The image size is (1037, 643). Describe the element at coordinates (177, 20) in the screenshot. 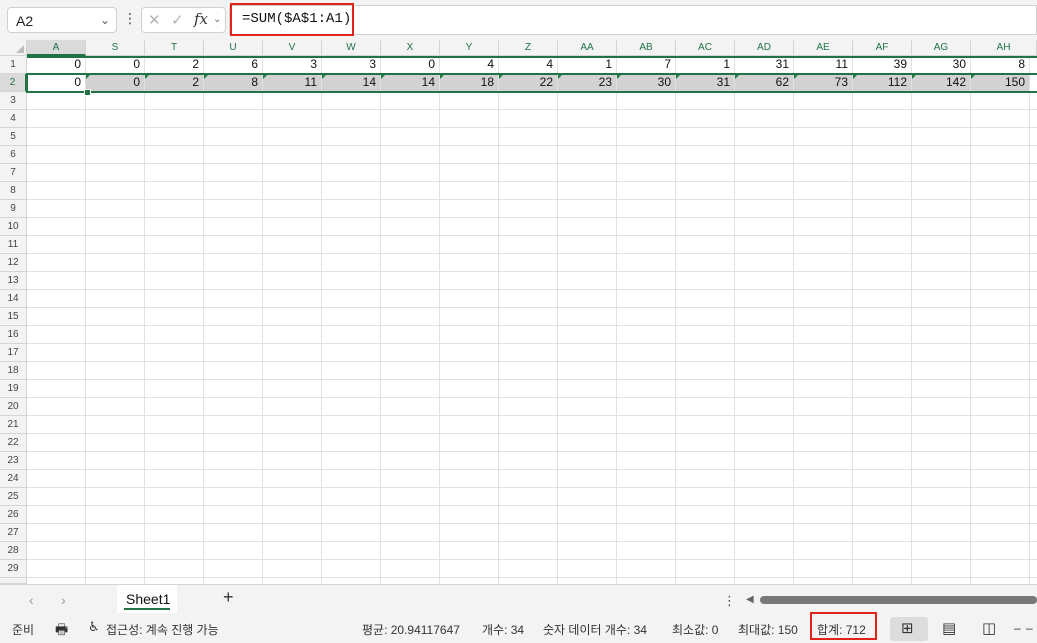

I see `enter-icon: ✓` at that location.